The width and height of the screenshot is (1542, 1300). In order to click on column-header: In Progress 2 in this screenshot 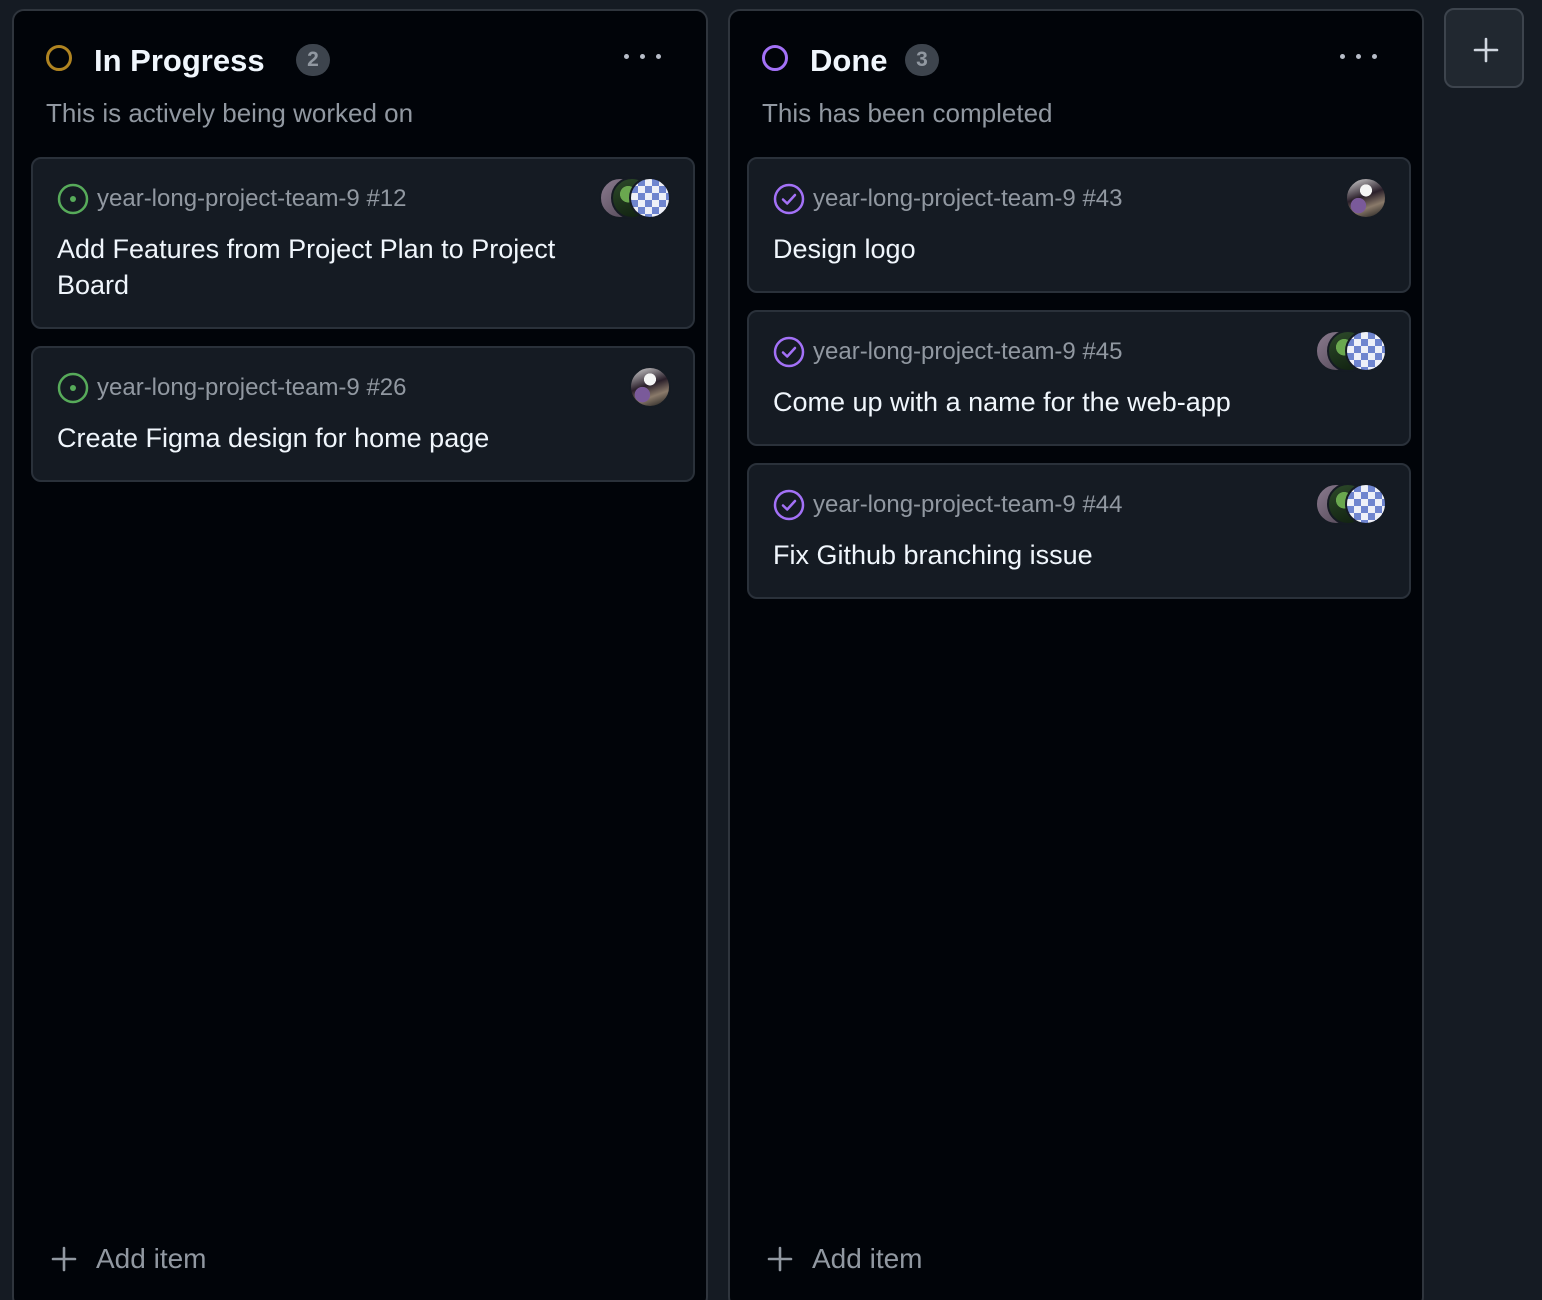, I will do `click(360, 63)`.